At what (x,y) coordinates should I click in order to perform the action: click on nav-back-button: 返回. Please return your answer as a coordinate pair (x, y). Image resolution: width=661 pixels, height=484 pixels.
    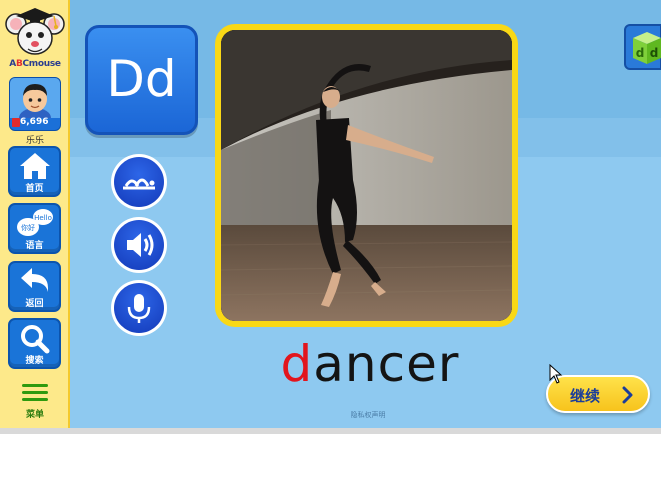
    Looking at the image, I should click on (34, 286).